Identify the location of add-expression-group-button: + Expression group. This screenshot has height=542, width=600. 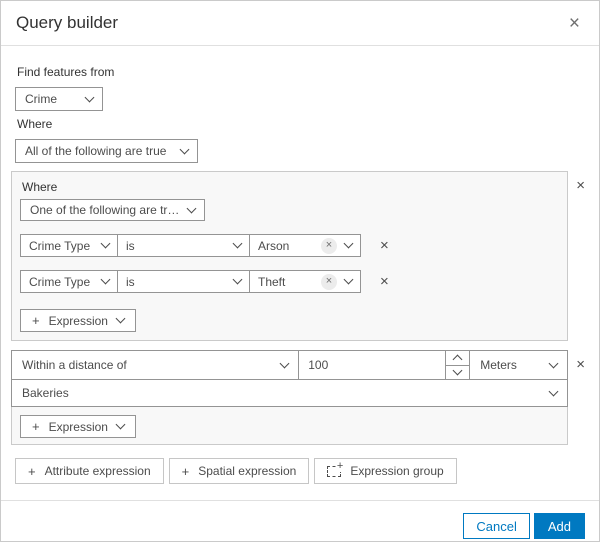
(385, 471).